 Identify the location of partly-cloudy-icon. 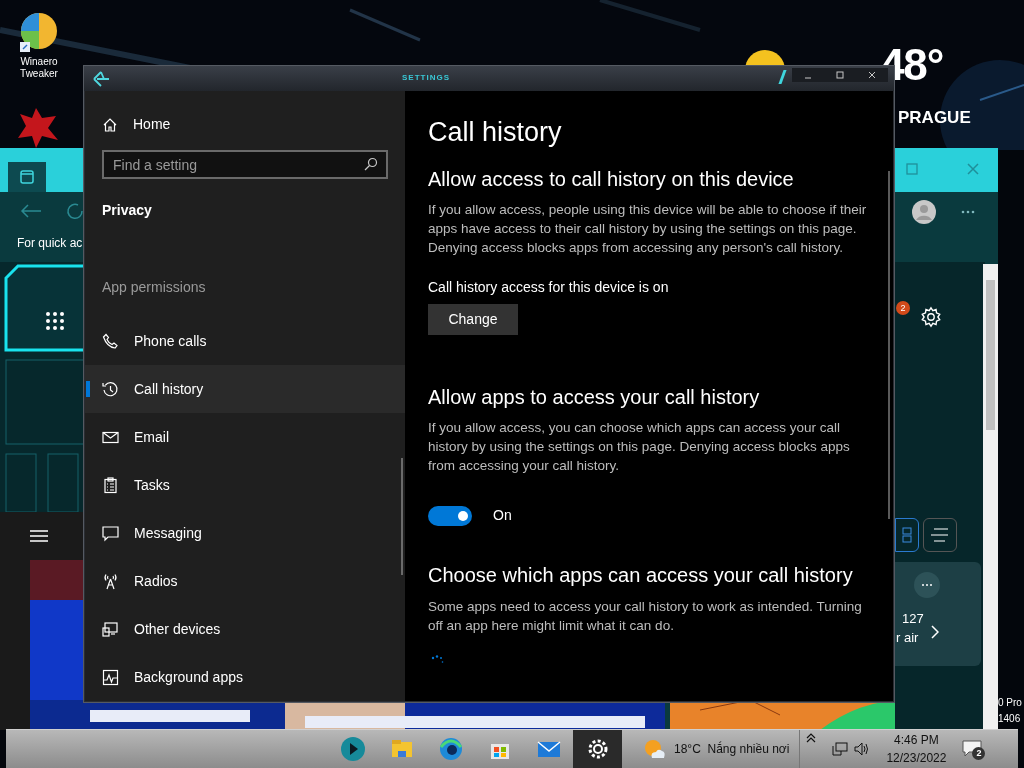
(655, 749).